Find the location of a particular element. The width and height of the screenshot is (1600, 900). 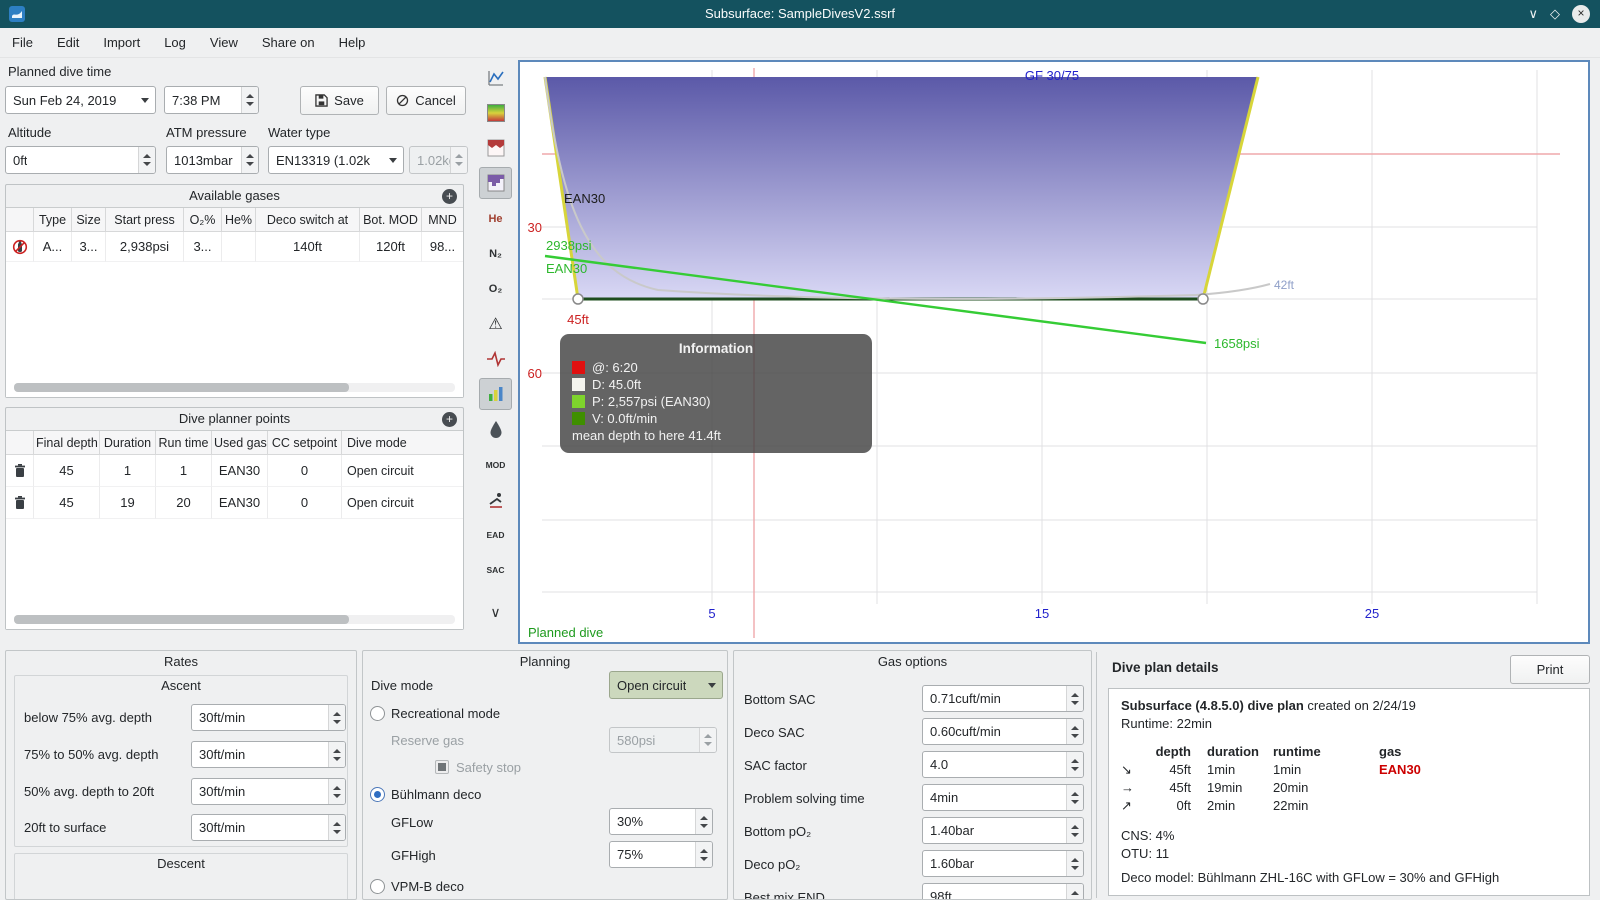

menu-file: File is located at coordinates (22, 43).